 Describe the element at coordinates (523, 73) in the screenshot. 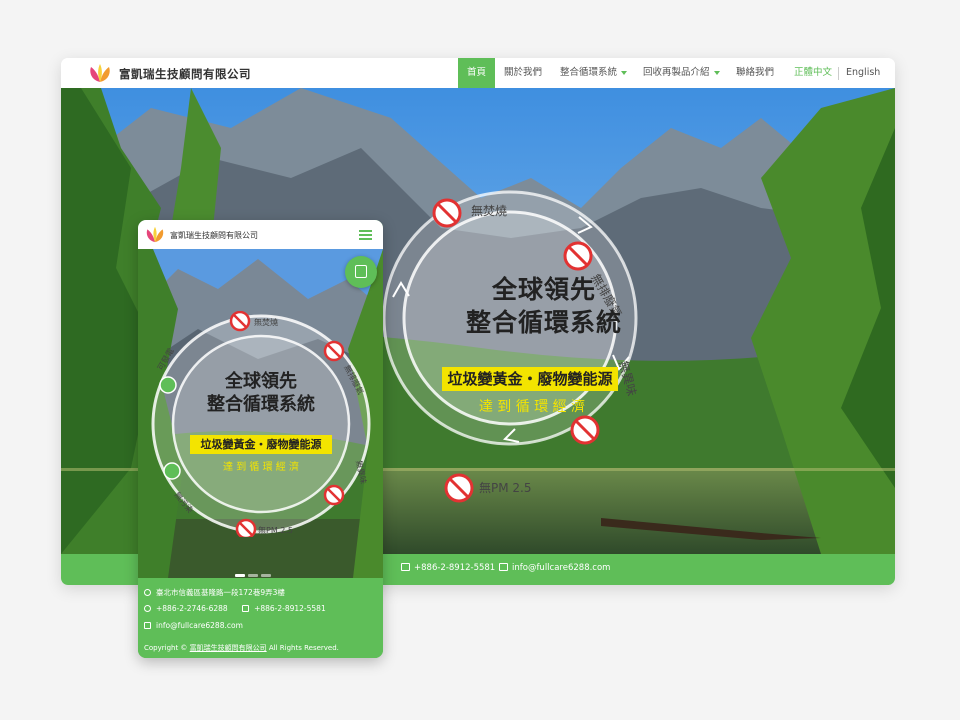

I see `nav-about: 關於我們` at that location.